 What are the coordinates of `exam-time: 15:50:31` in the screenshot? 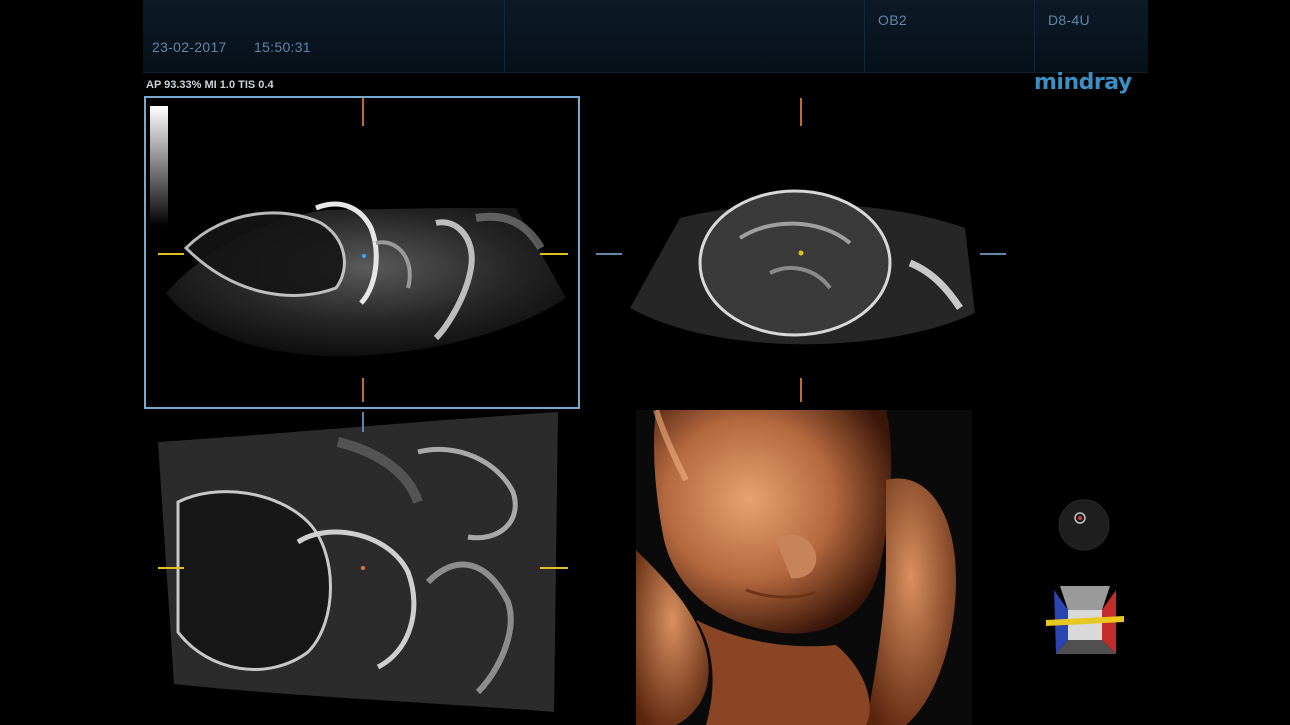 It's located at (282, 47).